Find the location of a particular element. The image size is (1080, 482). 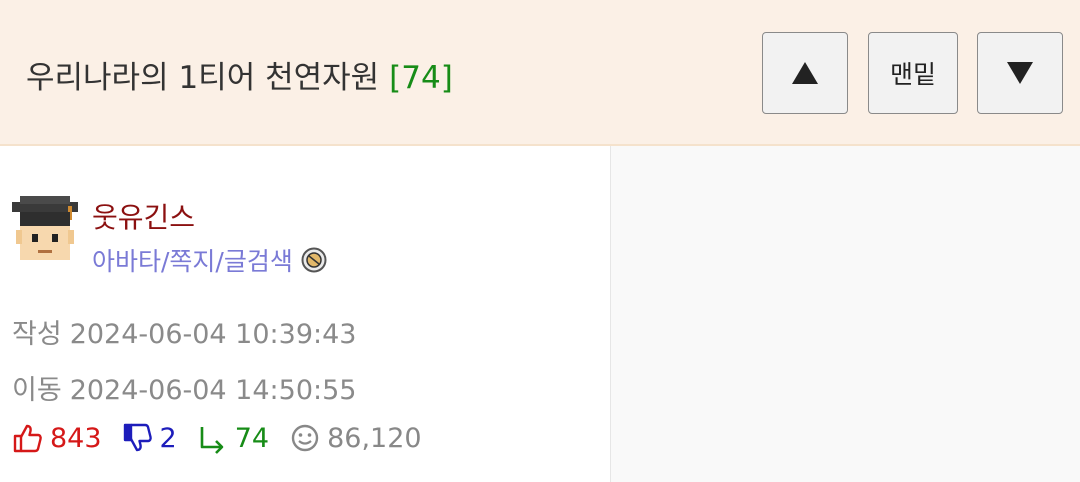

created-label: 작성 is located at coordinates (37, 334).